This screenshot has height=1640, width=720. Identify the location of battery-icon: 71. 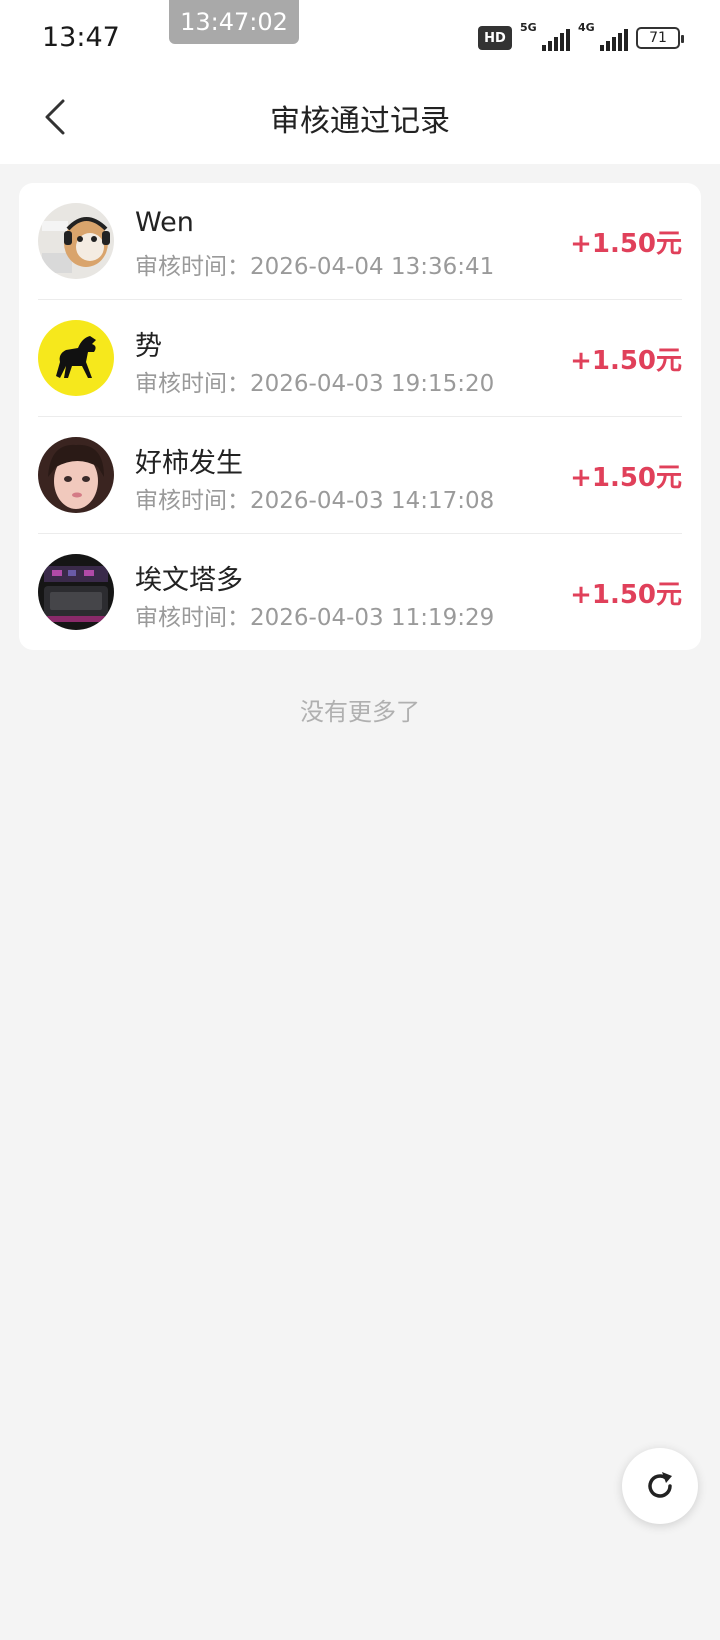
(660, 38).